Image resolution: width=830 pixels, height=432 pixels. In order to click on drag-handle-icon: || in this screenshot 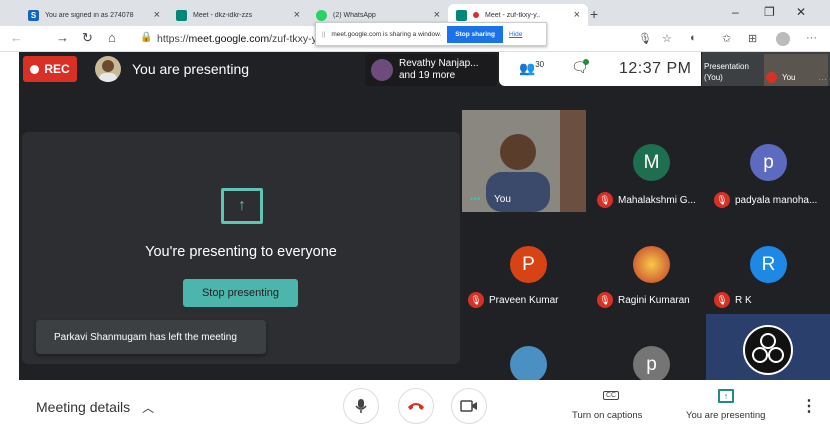, I will do `click(323, 34)`.